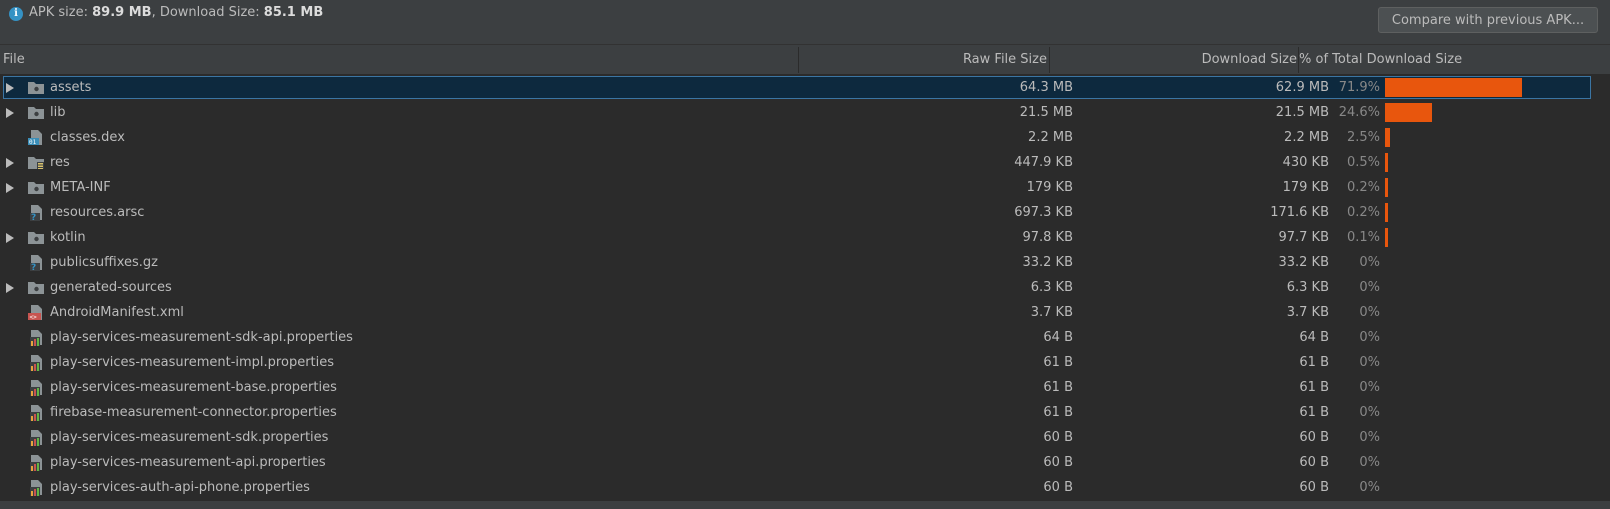  What do you see at coordinates (61, 12) in the screenshot?
I see `apk-size-label: APK size:` at bounding box center [61, 12].